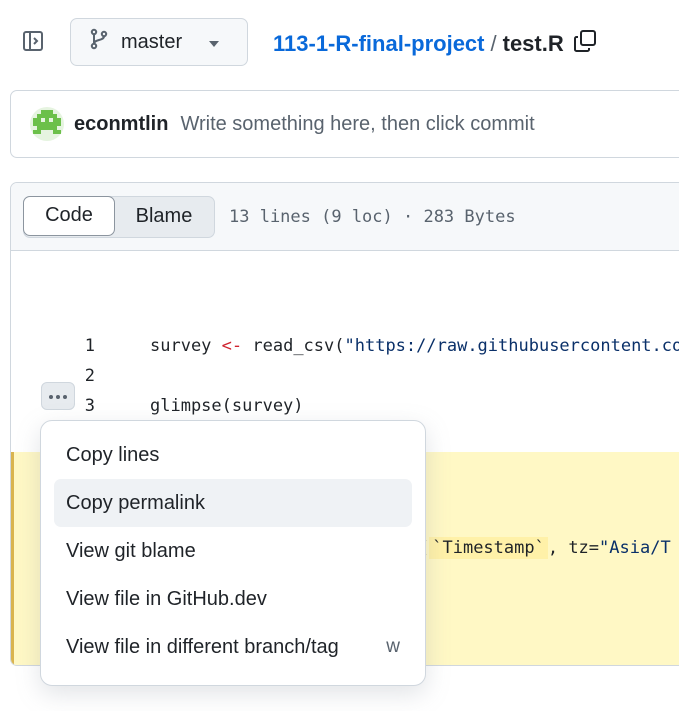 This screenshot has height=711, width=679. I want to click on menu-item-view-file-in-different-branch-tag: View file in different branch/tag w, so click(233, 647).